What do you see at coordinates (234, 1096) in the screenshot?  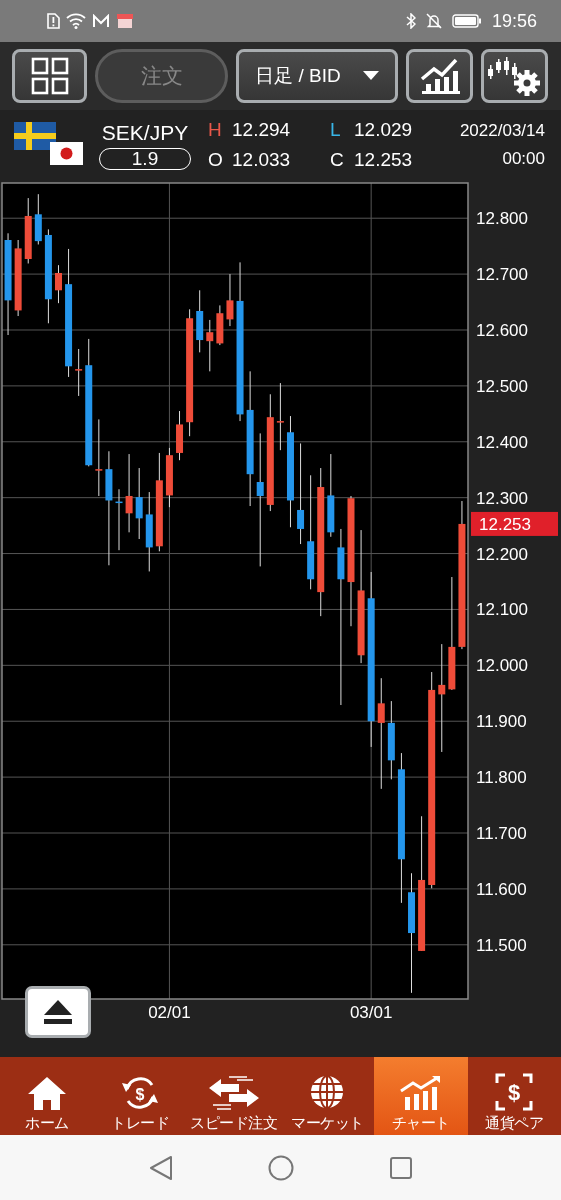 I see `nav-tab: スピード注文` at bounding box center [234, 1096].